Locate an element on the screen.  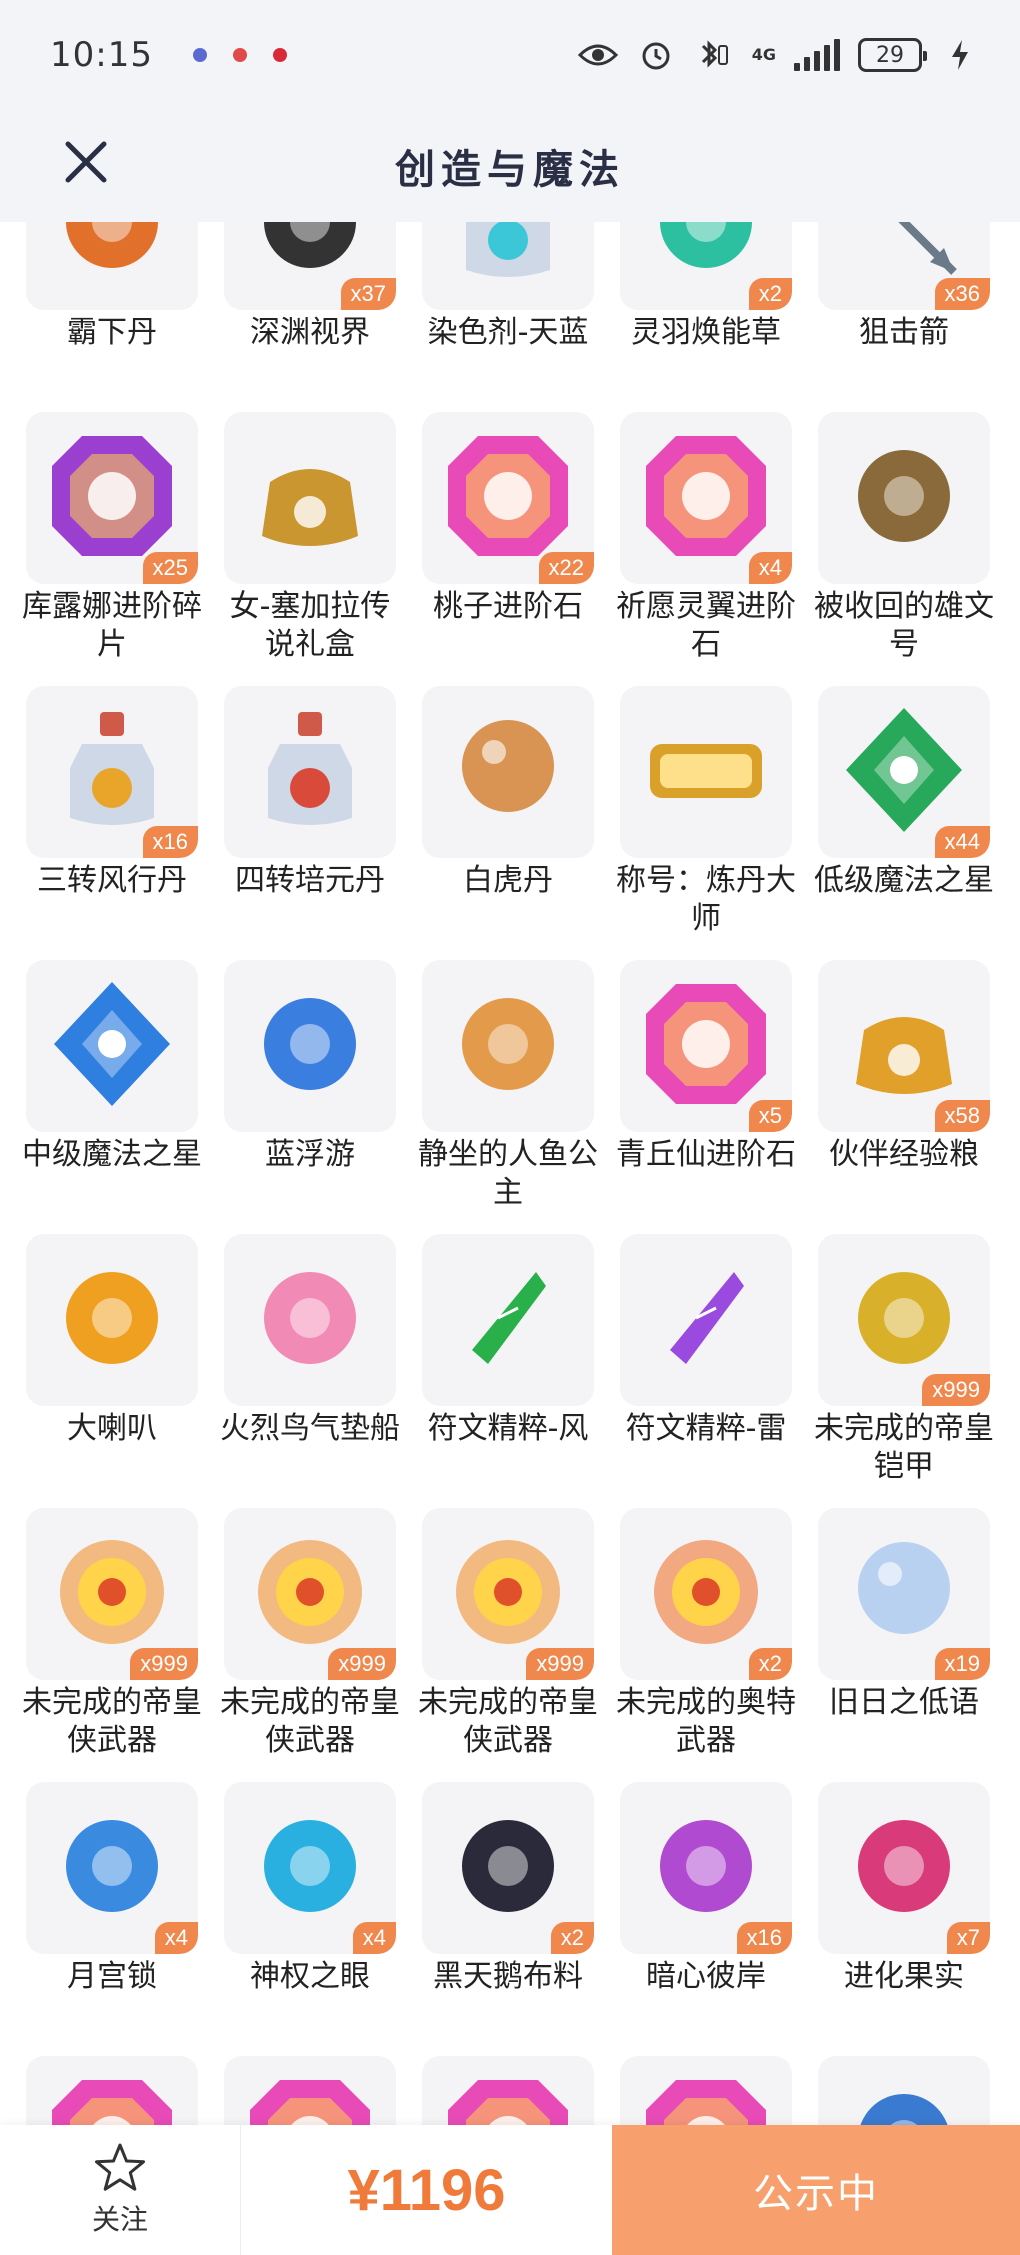
item-card: 被收回的雄文号 is located at coordinates (904, 549).